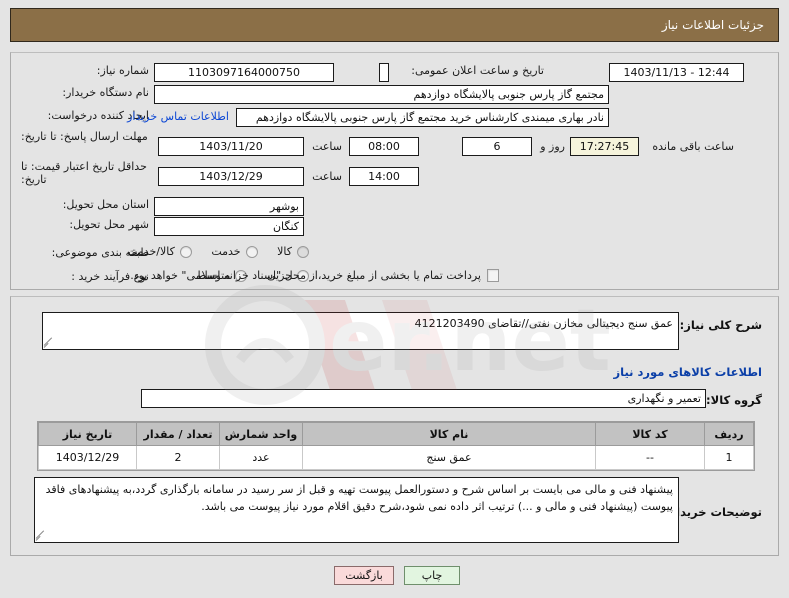 Image resolution: width=789 pixels, height=598 pixels. What do you see at coordinates (284, 206) in the screenshot?
I see `province-text: بوشهر` at bounding box center [284, 206].